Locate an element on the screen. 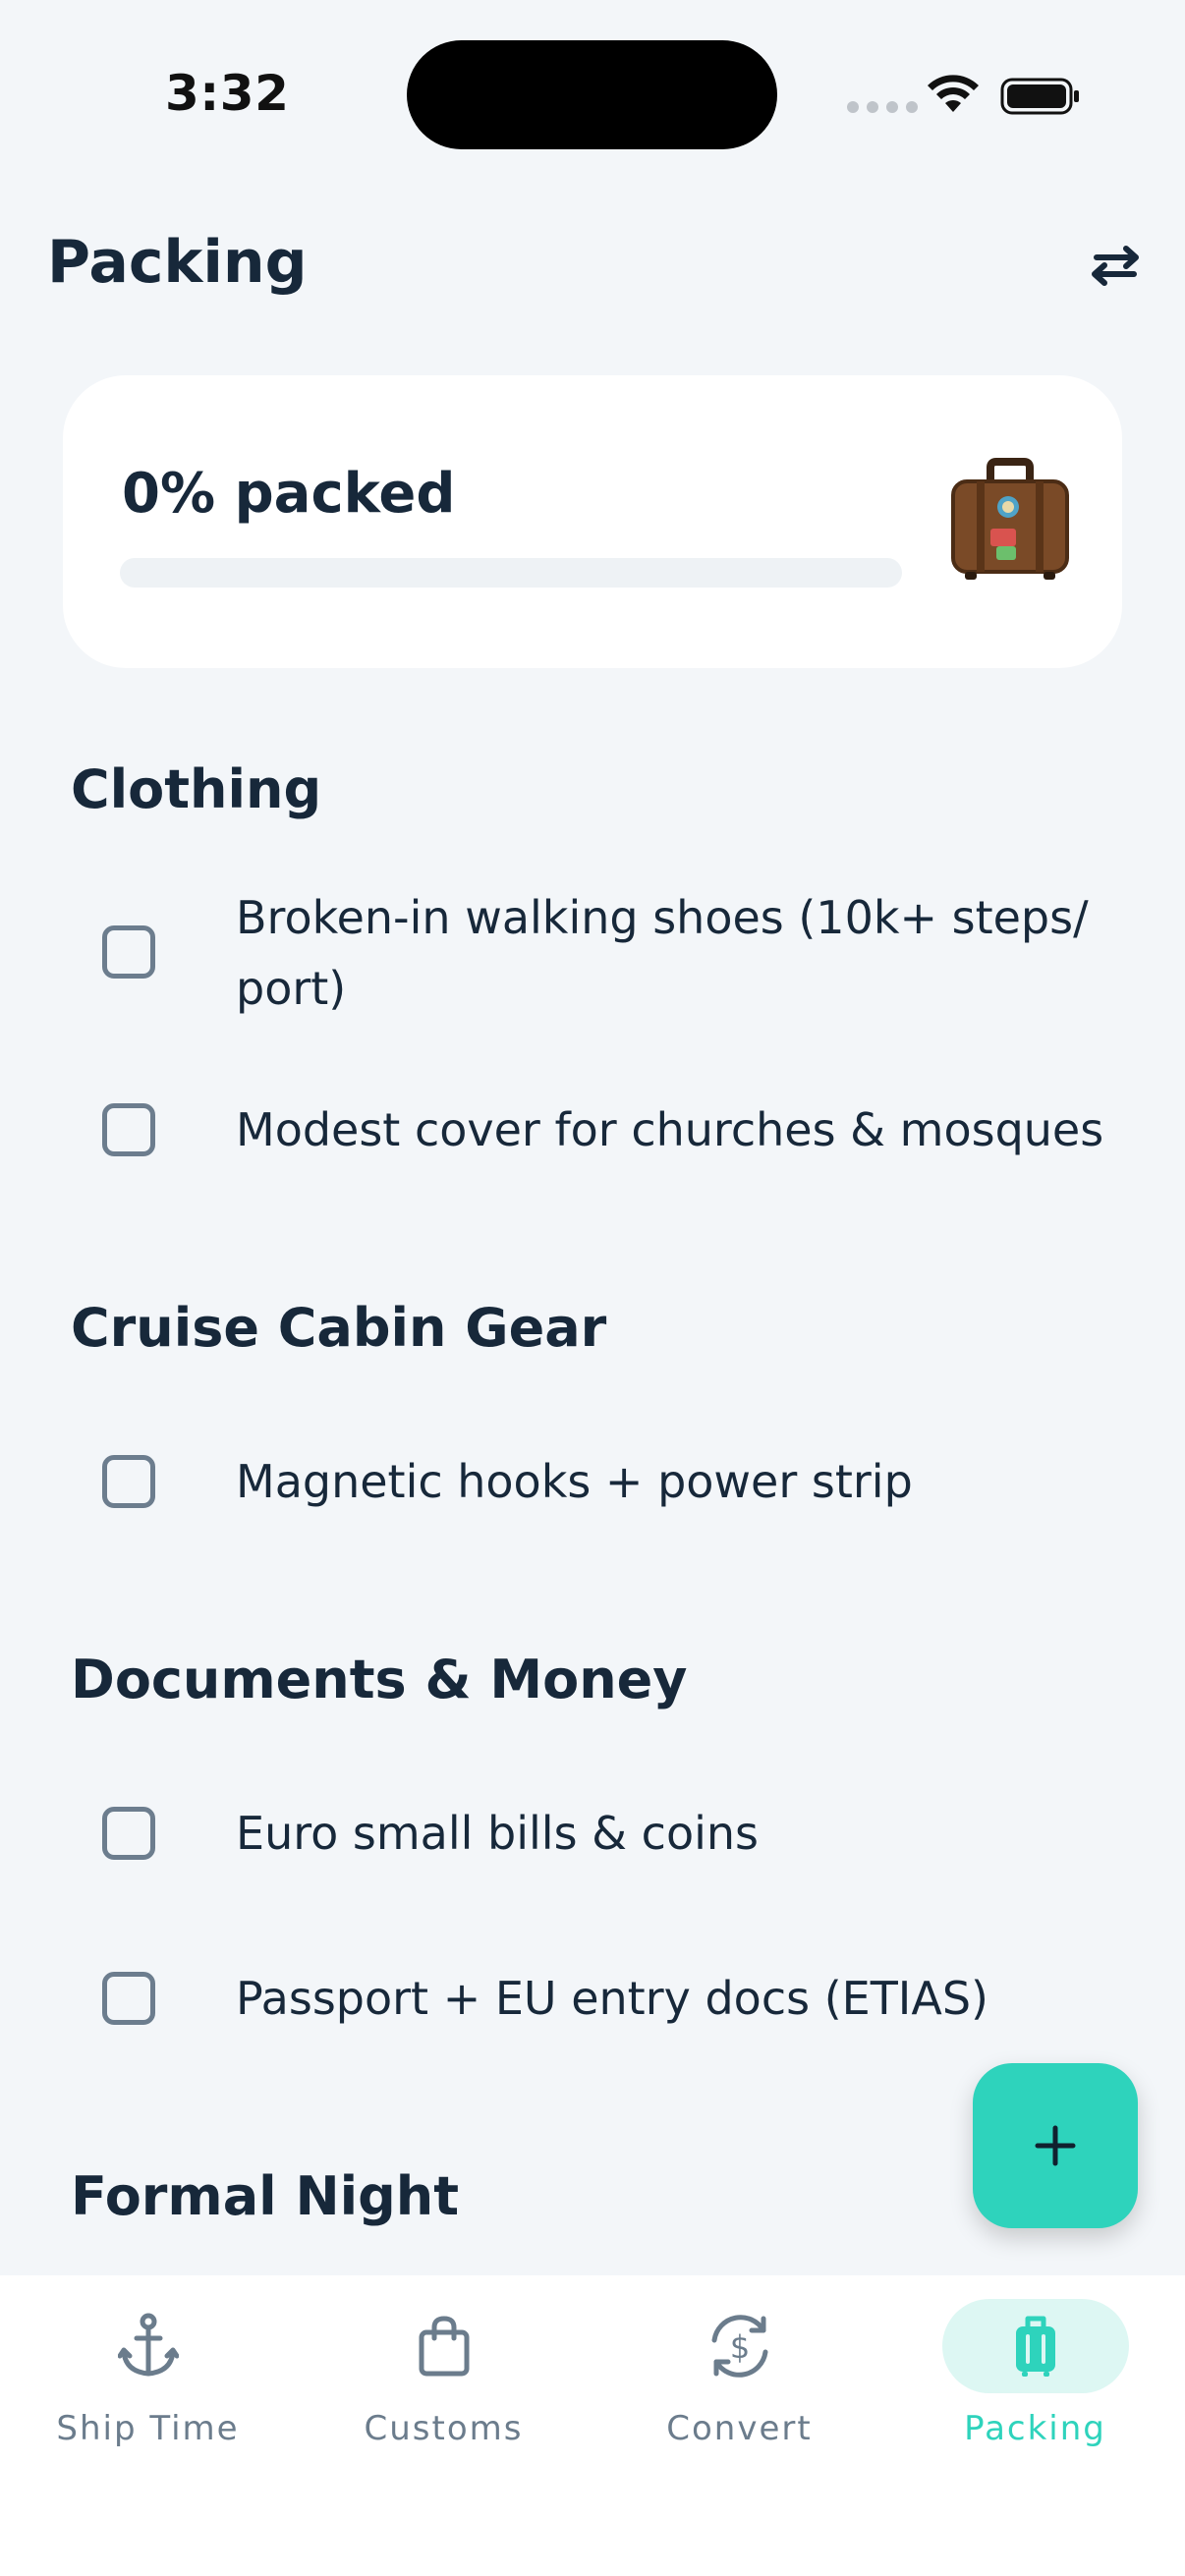  dynamic-island is located at coordinates (592, 94).